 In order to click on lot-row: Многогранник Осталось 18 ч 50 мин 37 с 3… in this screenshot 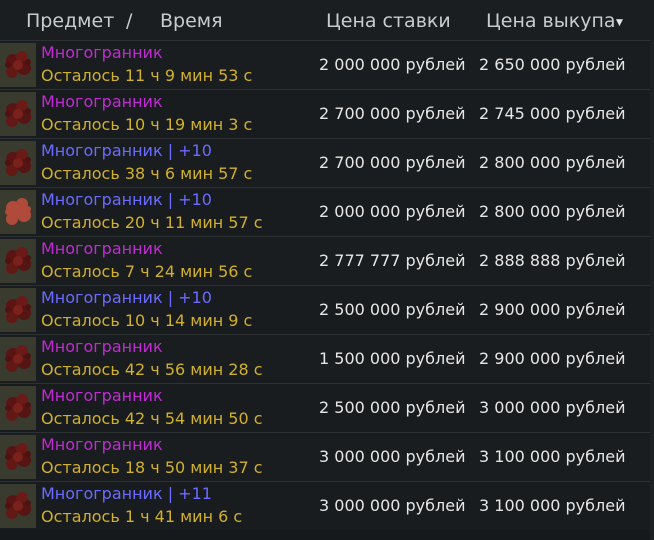, I will do `click(327, 456)`.